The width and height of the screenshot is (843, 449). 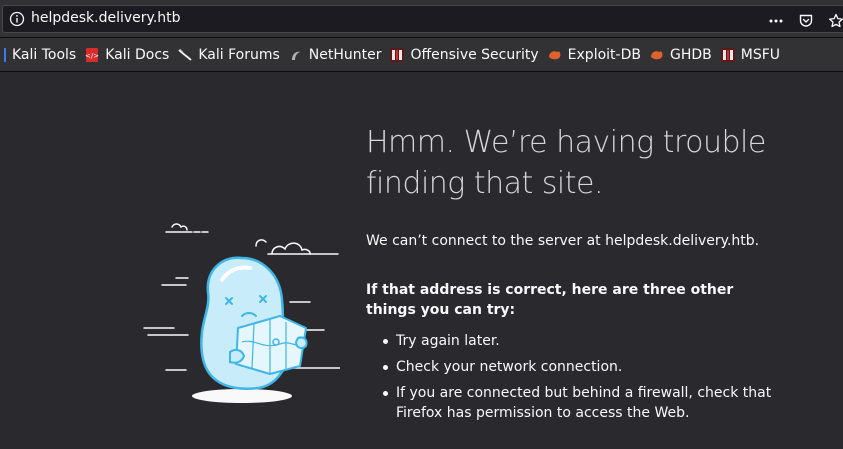 I want to click on bookmark-exploit-db: Exploit-DB, so click(x=595, y=55).